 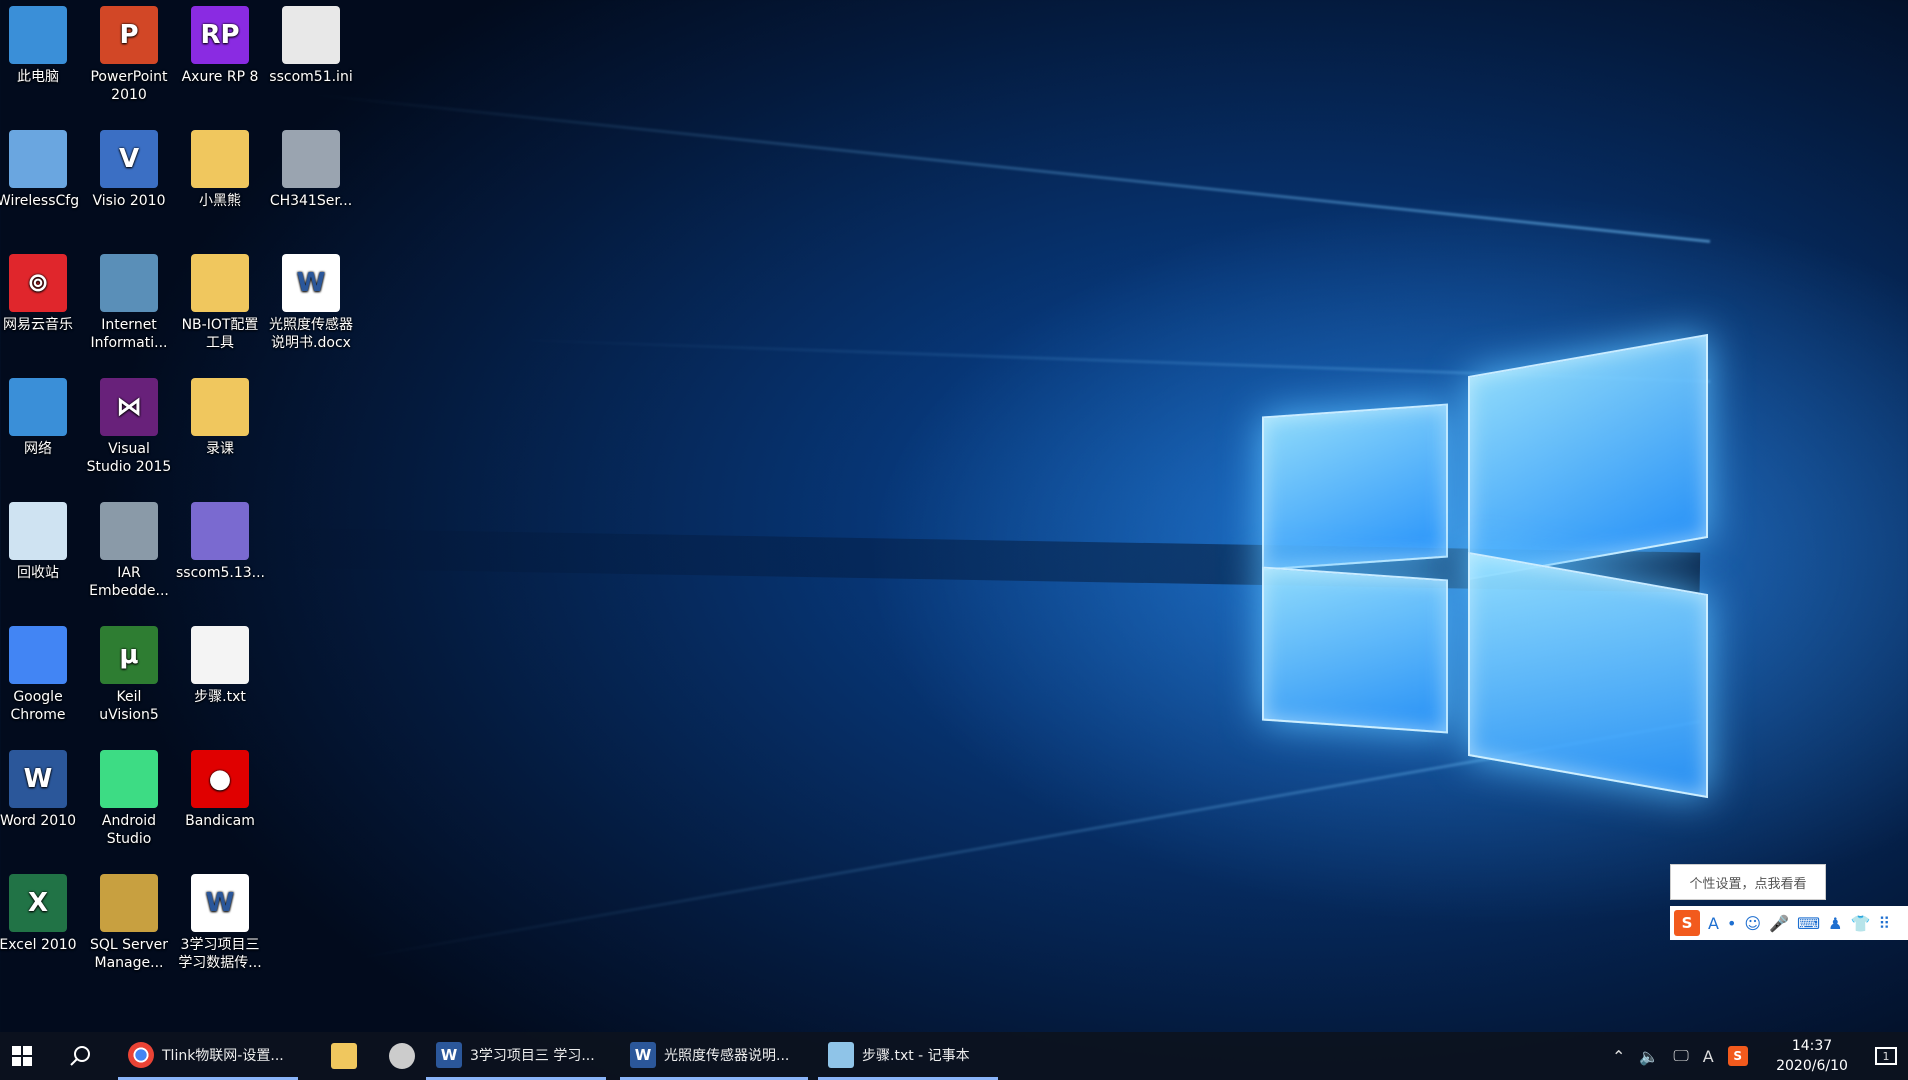 What do you see at coordinates (908, 1056) in the screenshot?
I see `taskbar-app-notepad: 步骤.txt - 记事本` at bounding box center [908, 1056].